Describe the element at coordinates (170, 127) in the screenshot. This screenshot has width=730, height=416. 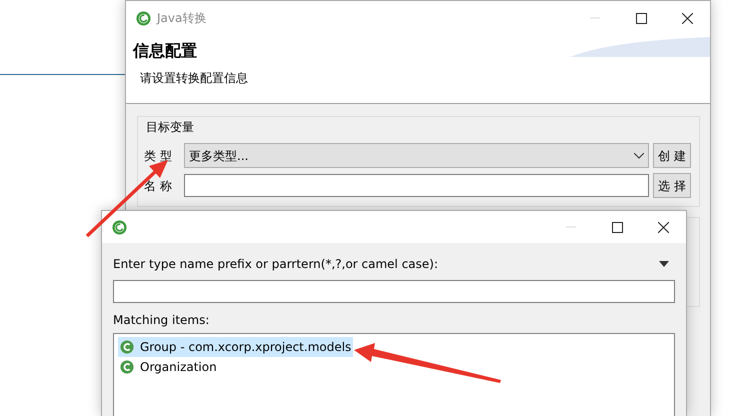
I see `group-label: 目标变量` at that location.